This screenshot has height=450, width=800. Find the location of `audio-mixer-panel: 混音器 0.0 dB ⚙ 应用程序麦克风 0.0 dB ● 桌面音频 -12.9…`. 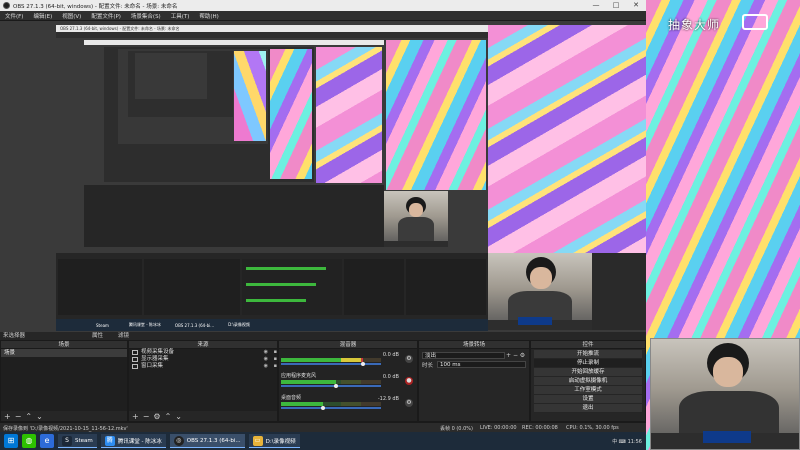

audio-mixer-panel: 混音器 0.0 dB ⚙ 应用程序麦克风 0.0 dB ● 桌面音频 -12.9… is located at coordinates (348, 381).